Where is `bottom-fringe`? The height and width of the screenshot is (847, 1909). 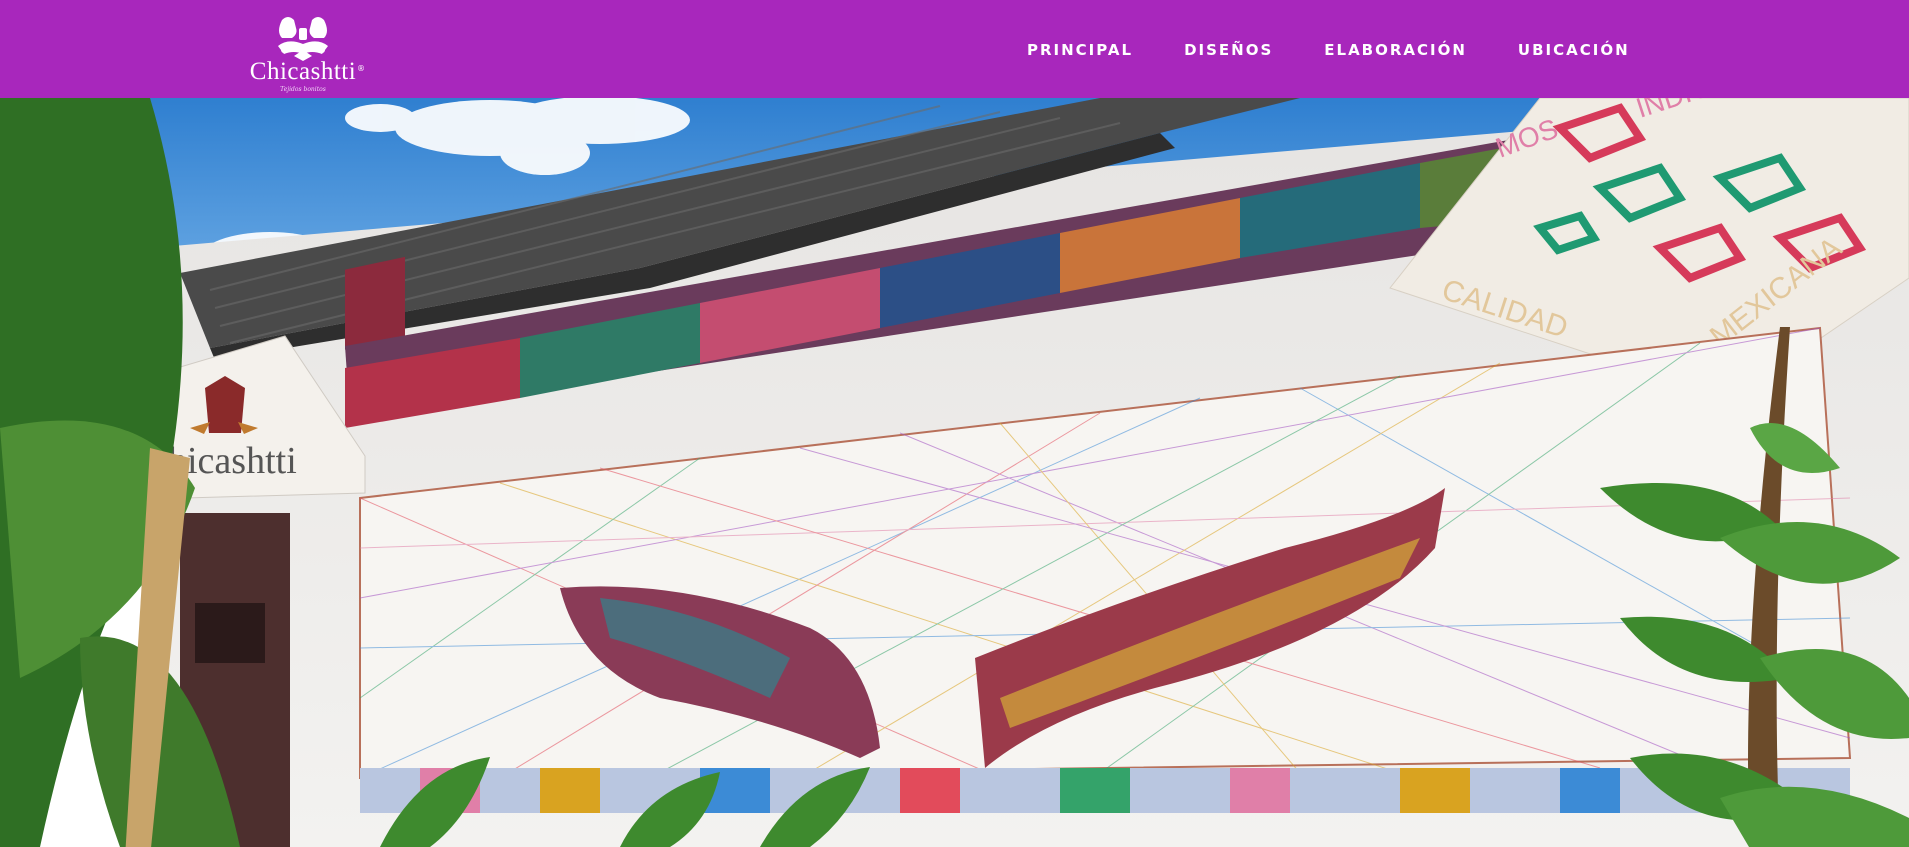
bottom-fringe is located at coordinates (1105, 790).